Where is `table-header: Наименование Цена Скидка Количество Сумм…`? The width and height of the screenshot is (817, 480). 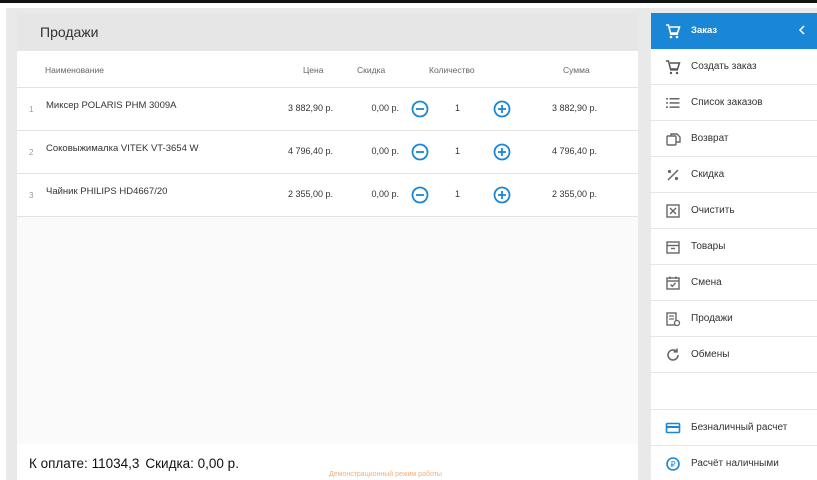 table-header: Наименование Цена Скидка Количество Сумм… is located at coordinates (327, 71).